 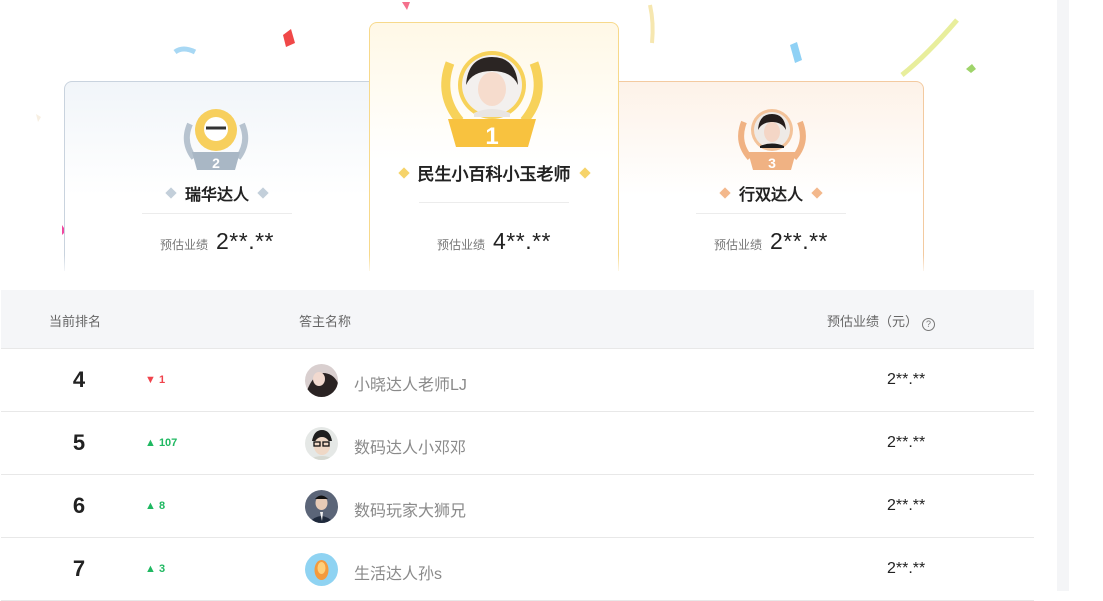 What do you see at coordinates (398, 572) in the screenshot?
I see `user-name: 生活达人孙s` at bounding box center [398, 572].